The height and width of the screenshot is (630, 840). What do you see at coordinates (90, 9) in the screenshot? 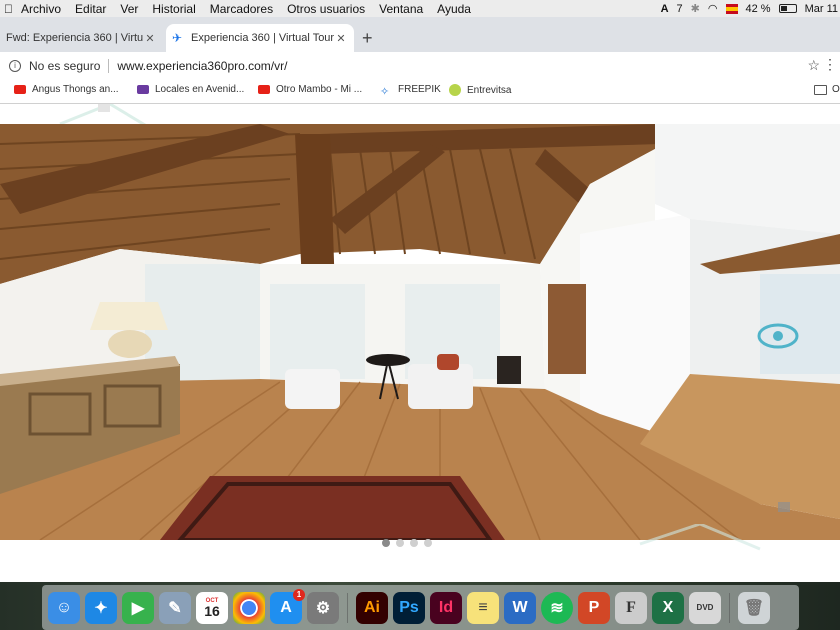
I see `menu-editar: Editar` at bounding box center [90, 9].